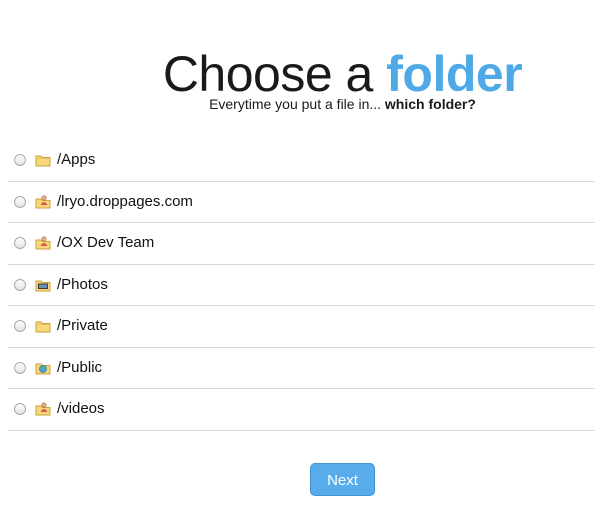 The image size is (595, 514). Describe the element at coordinates (43, 286) in the screenshot. I see `photos-folder-icon` at that location.